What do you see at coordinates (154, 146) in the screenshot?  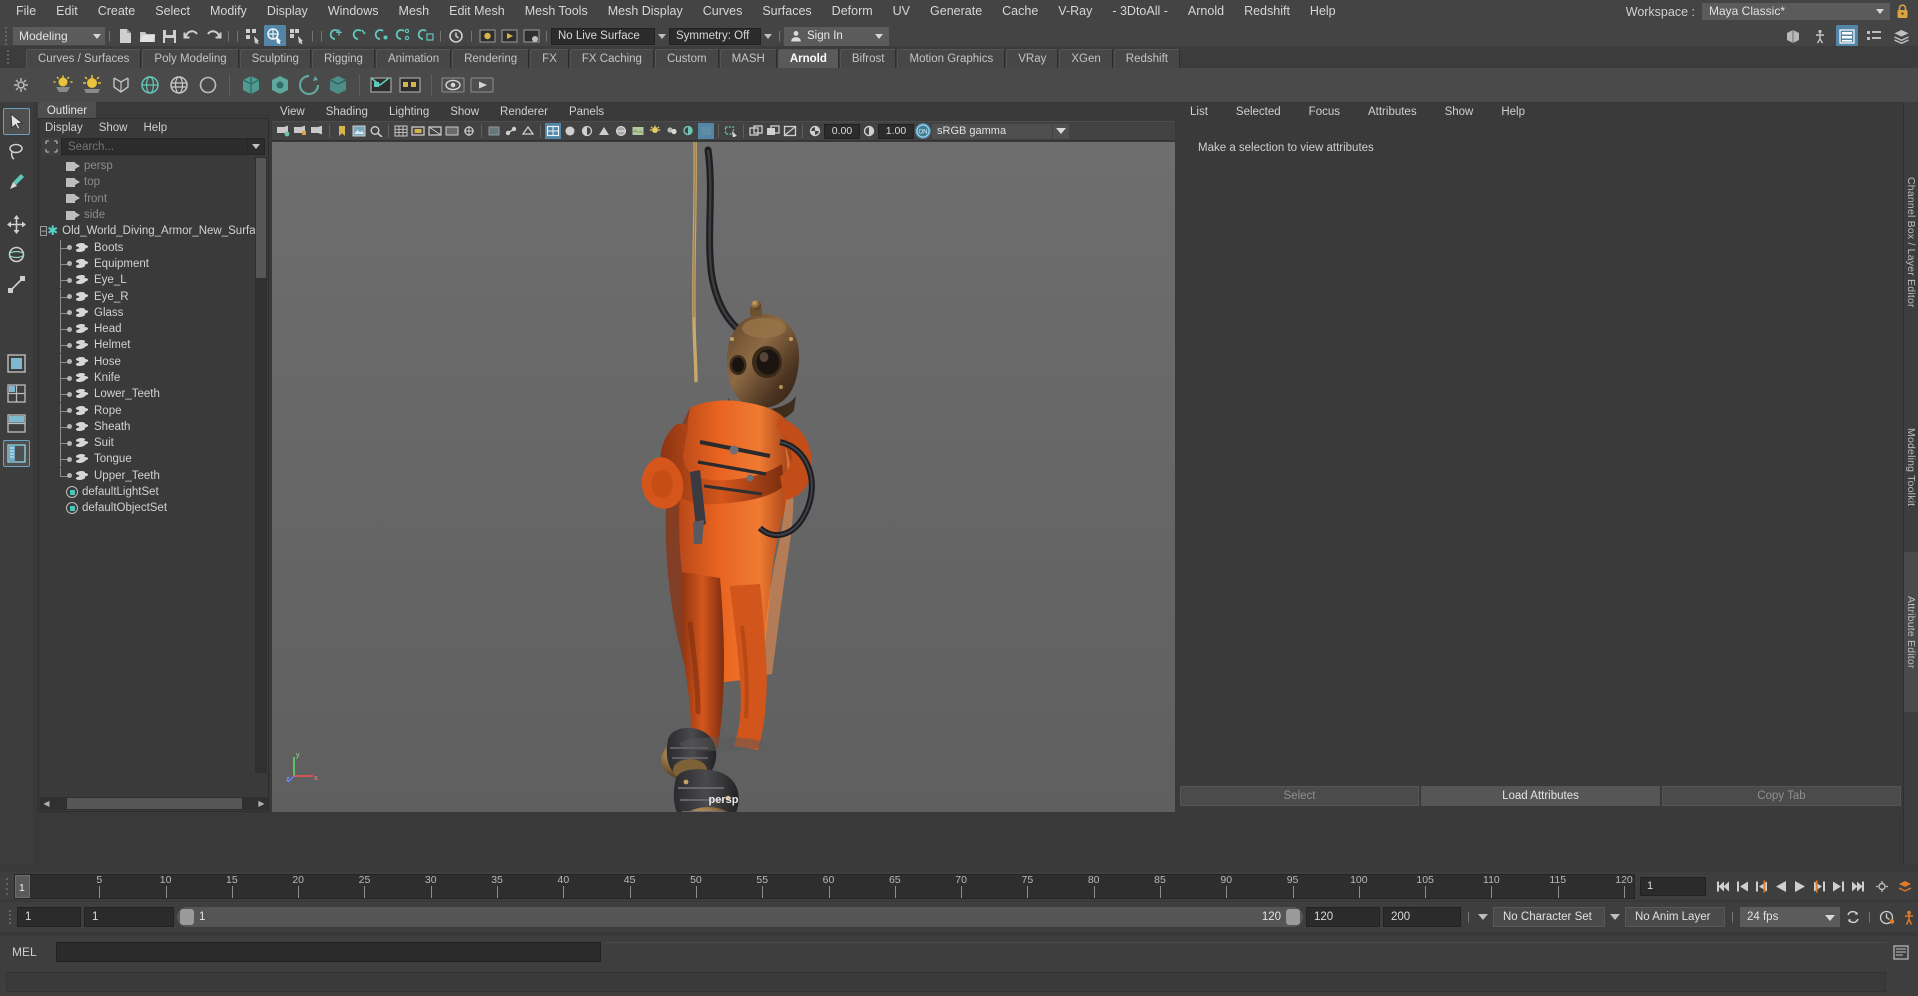 I see `search-input` at bounding box center [154, 146].